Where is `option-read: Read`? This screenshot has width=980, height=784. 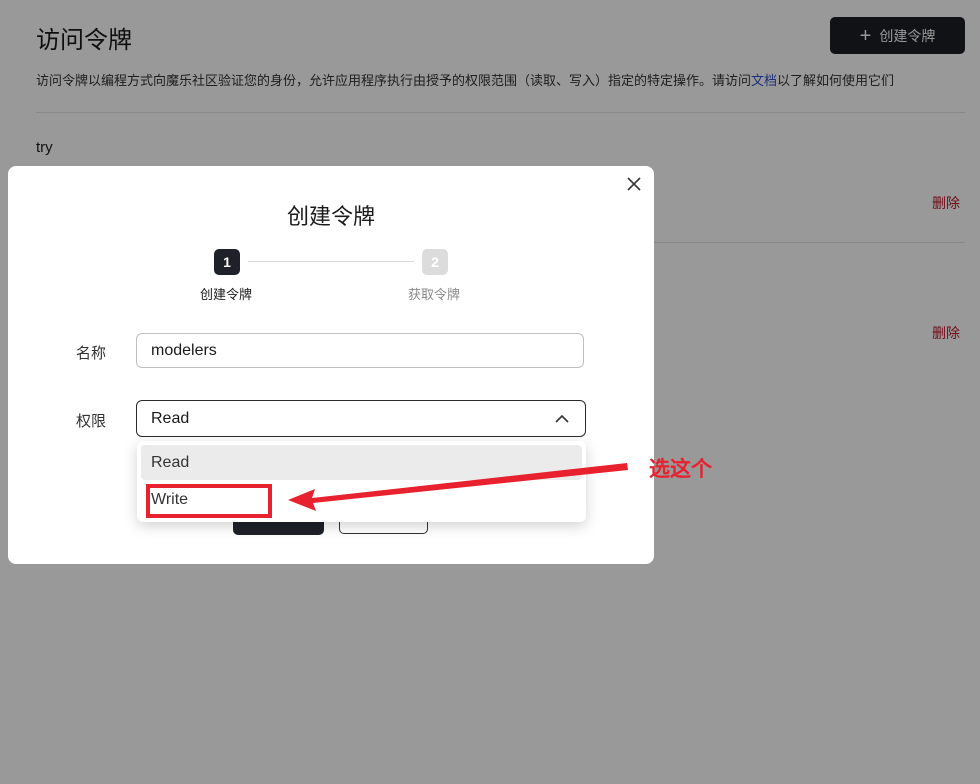
option-read: Read is located at coordinates (361, 462).